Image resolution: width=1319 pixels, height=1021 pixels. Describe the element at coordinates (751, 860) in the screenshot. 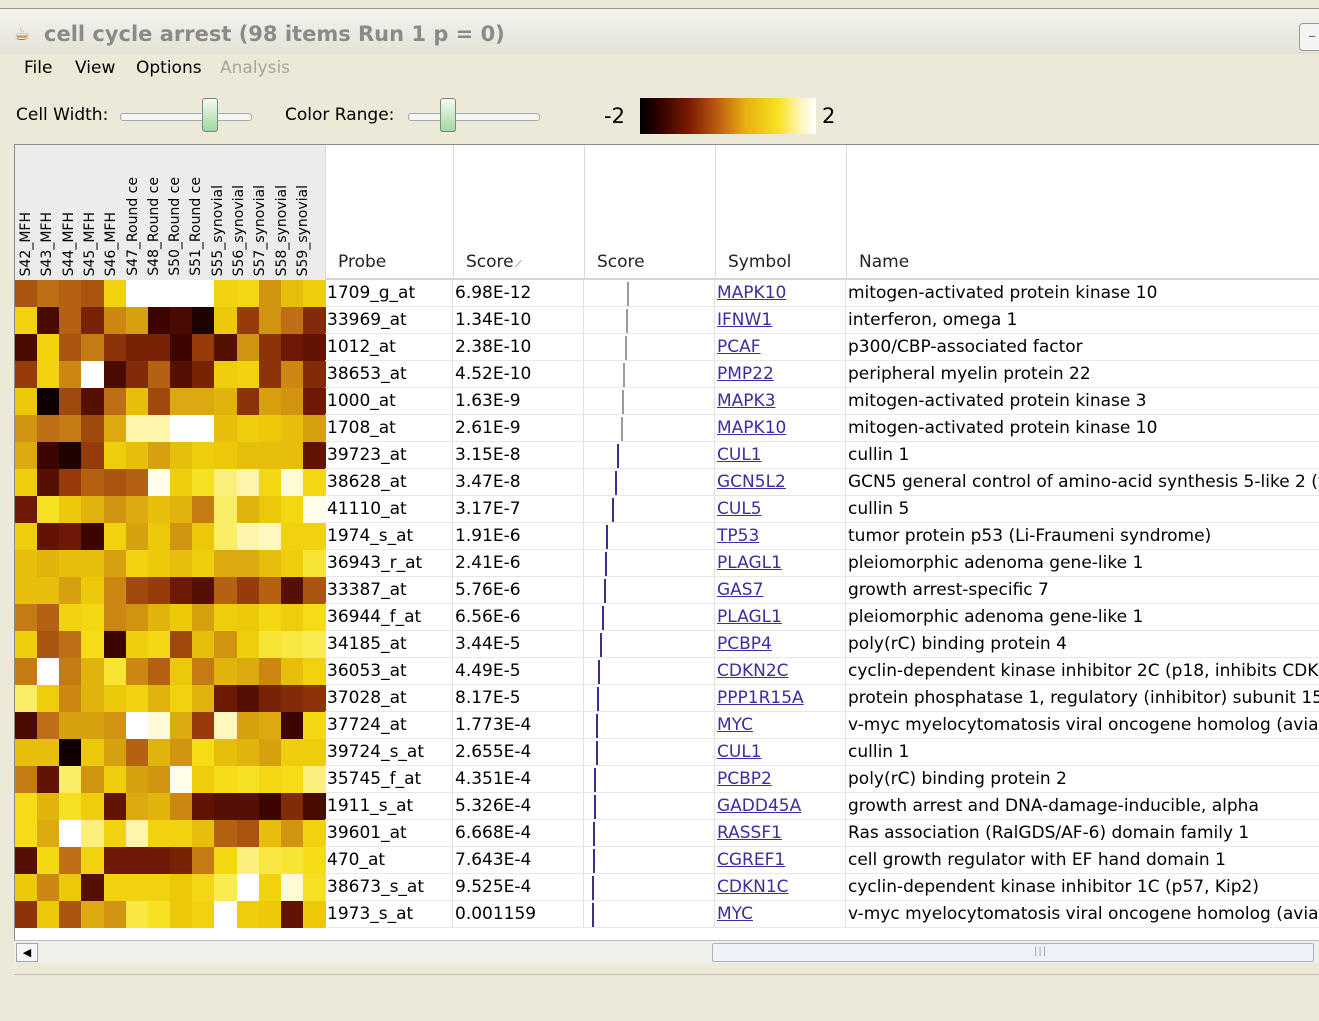

I see `symbol-value: CGREF1` at that location.